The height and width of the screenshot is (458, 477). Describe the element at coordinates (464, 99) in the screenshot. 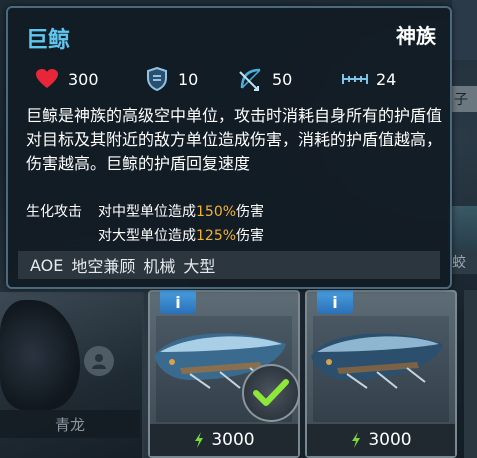

I see `background-unit-label: 子` at that location.